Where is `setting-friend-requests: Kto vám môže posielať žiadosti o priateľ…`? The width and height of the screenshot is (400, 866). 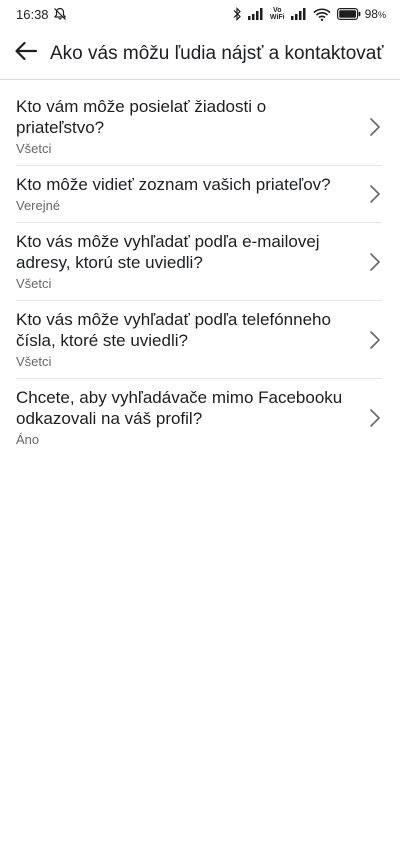 setting-friend-requests: Kto vám môže posielať žiadosti o priateľ… is located at coordinates (199, 127).